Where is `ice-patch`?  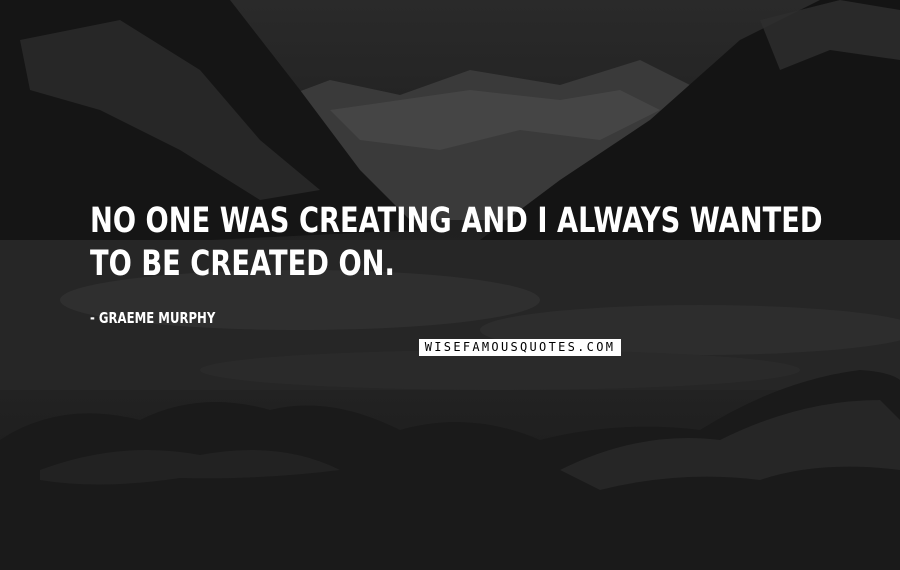 ice-patch is located at coordinates (500, 370).